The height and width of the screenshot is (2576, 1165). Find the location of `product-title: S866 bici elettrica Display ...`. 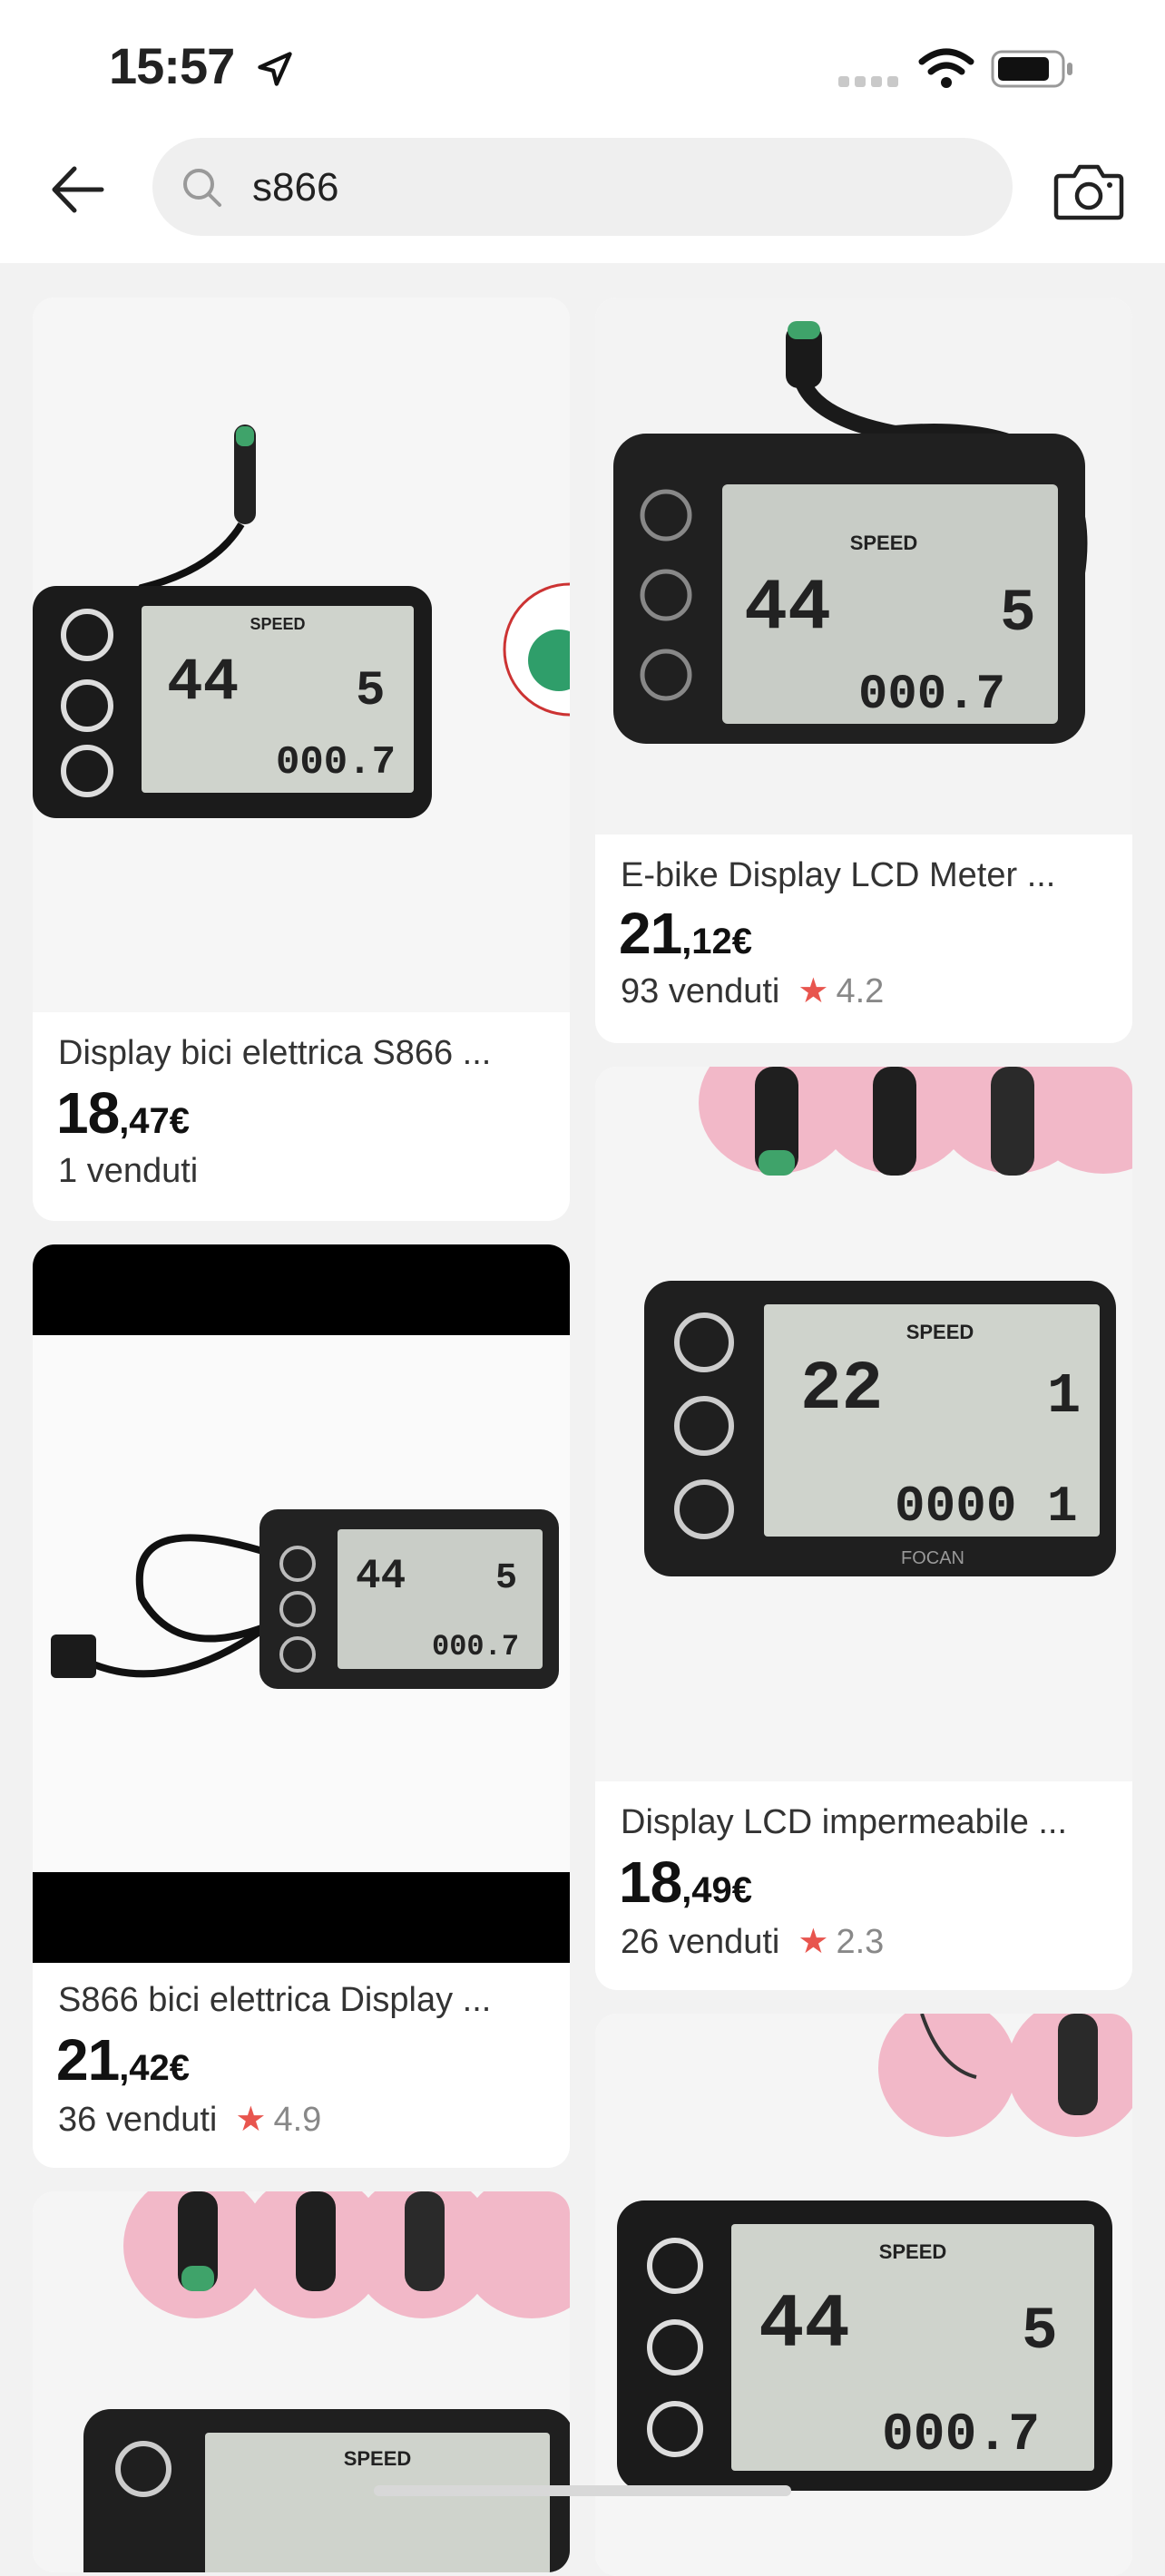

product-title: S866 bici elettrica Display ... is located at coordinates (275, 2000).